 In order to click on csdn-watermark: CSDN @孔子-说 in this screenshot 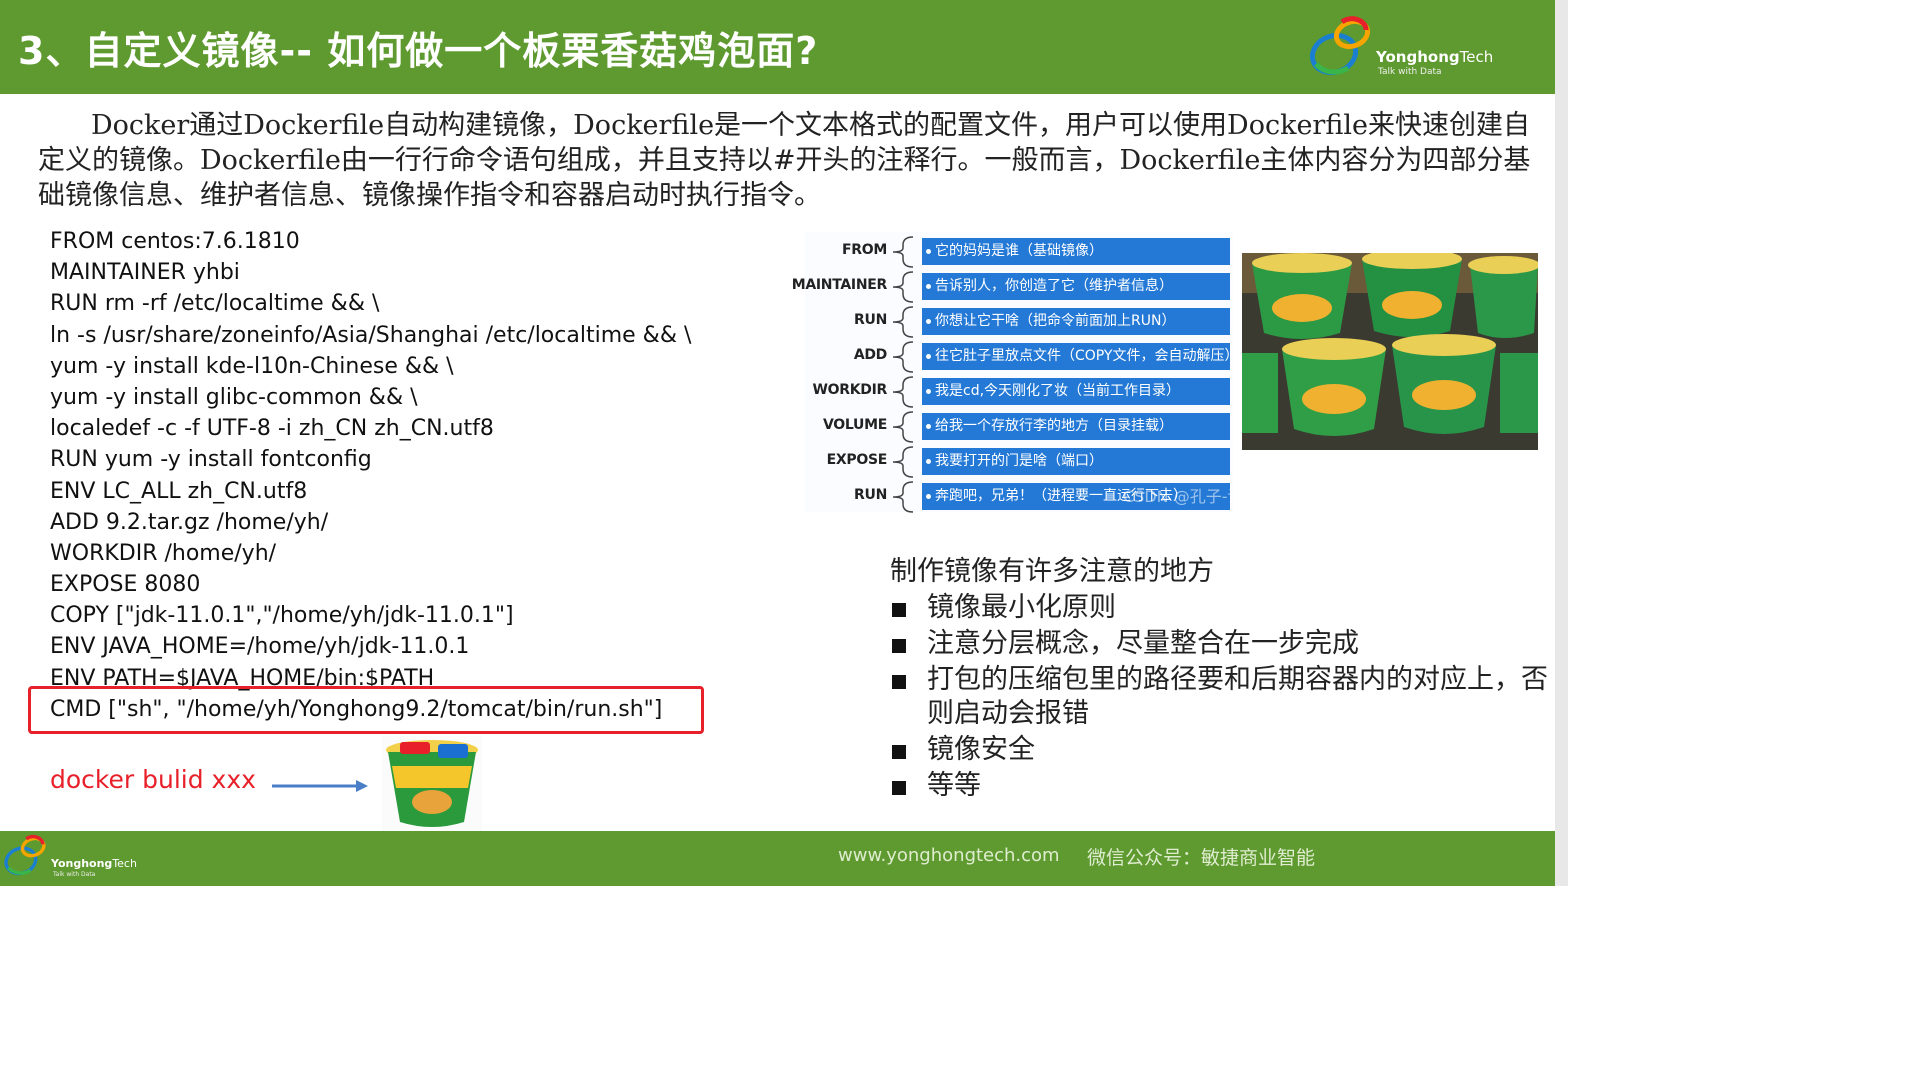, I will do `click(1183, 496)`.